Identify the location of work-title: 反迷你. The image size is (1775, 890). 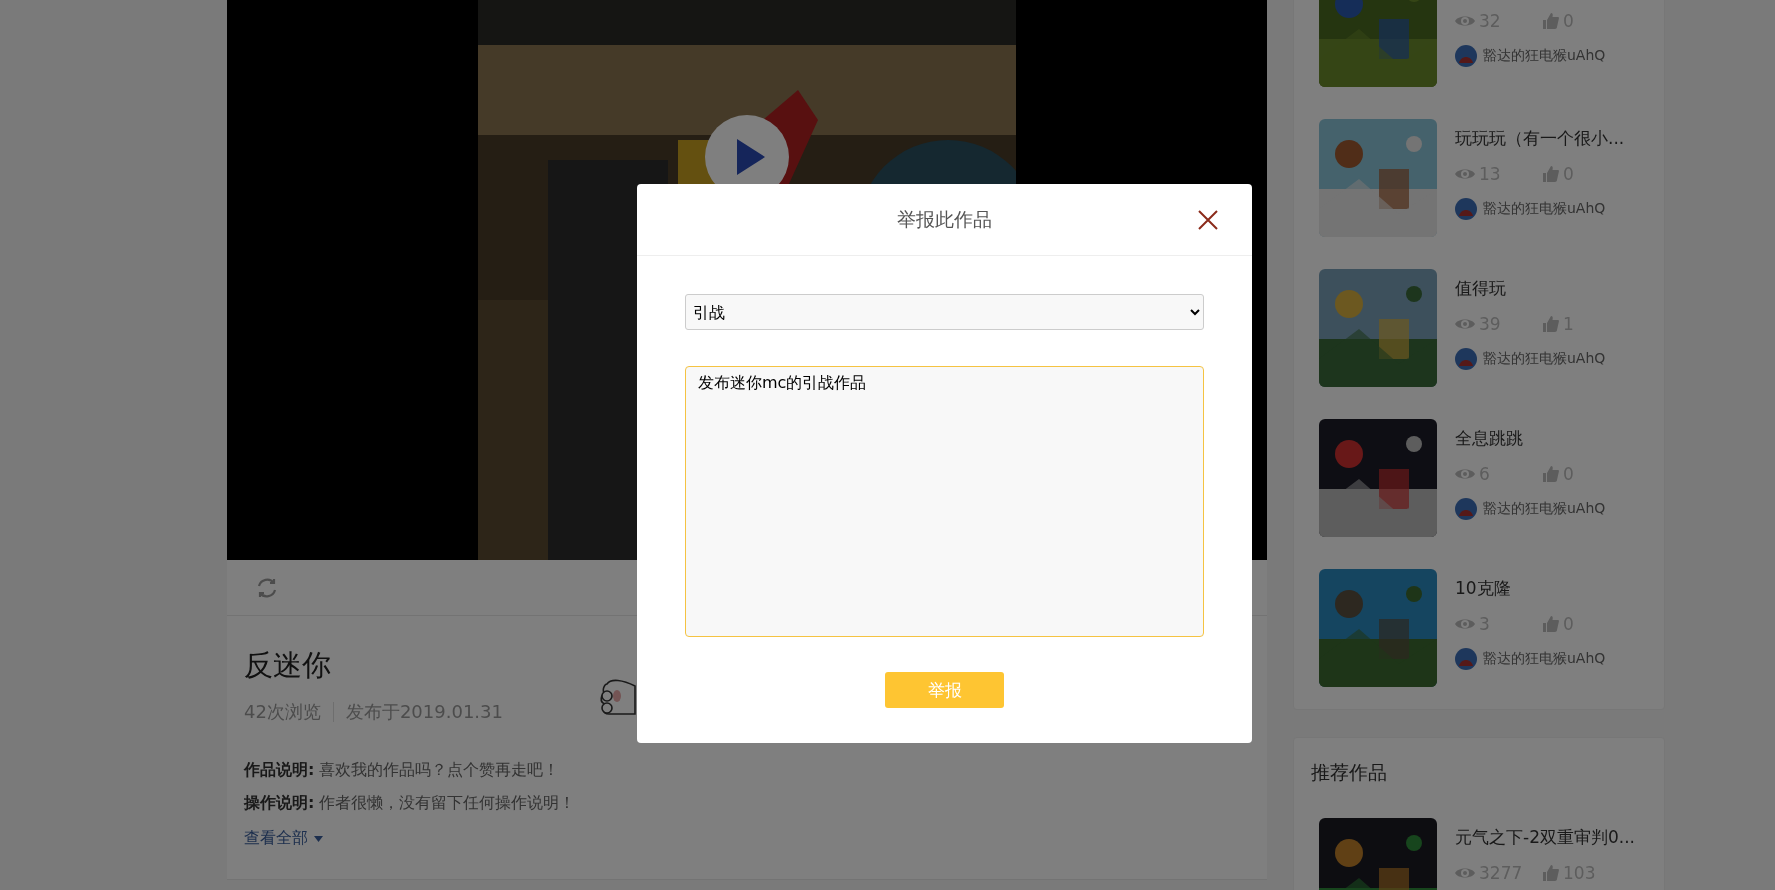
(288, 665).